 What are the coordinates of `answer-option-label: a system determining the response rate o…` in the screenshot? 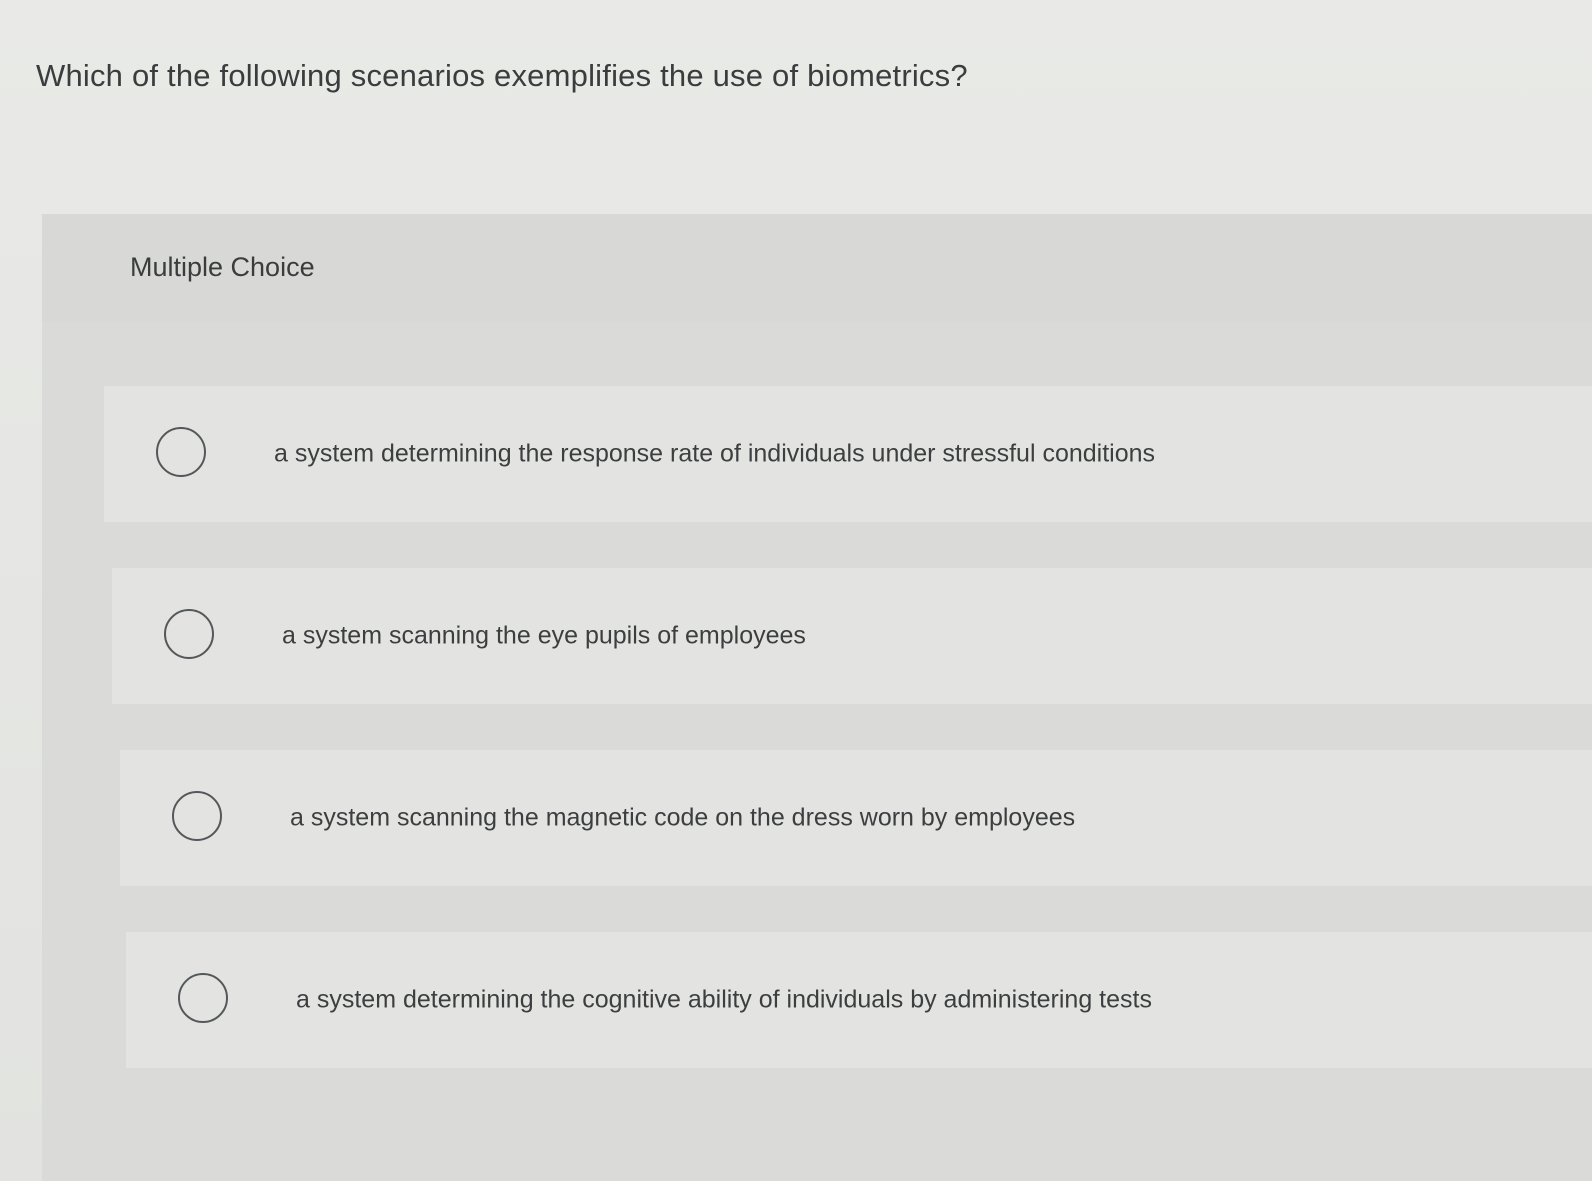 It's located at (715, 453).